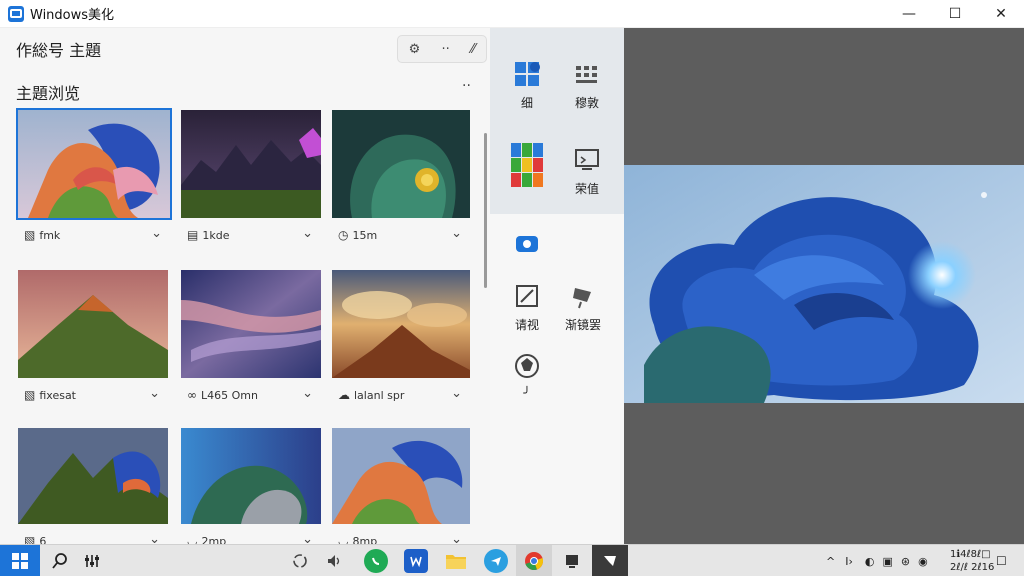 The height and width of the screenshot is (576, 1024). I want to click on theme-caption: ☁ lalanl spr ⌄, so click(401, 395).